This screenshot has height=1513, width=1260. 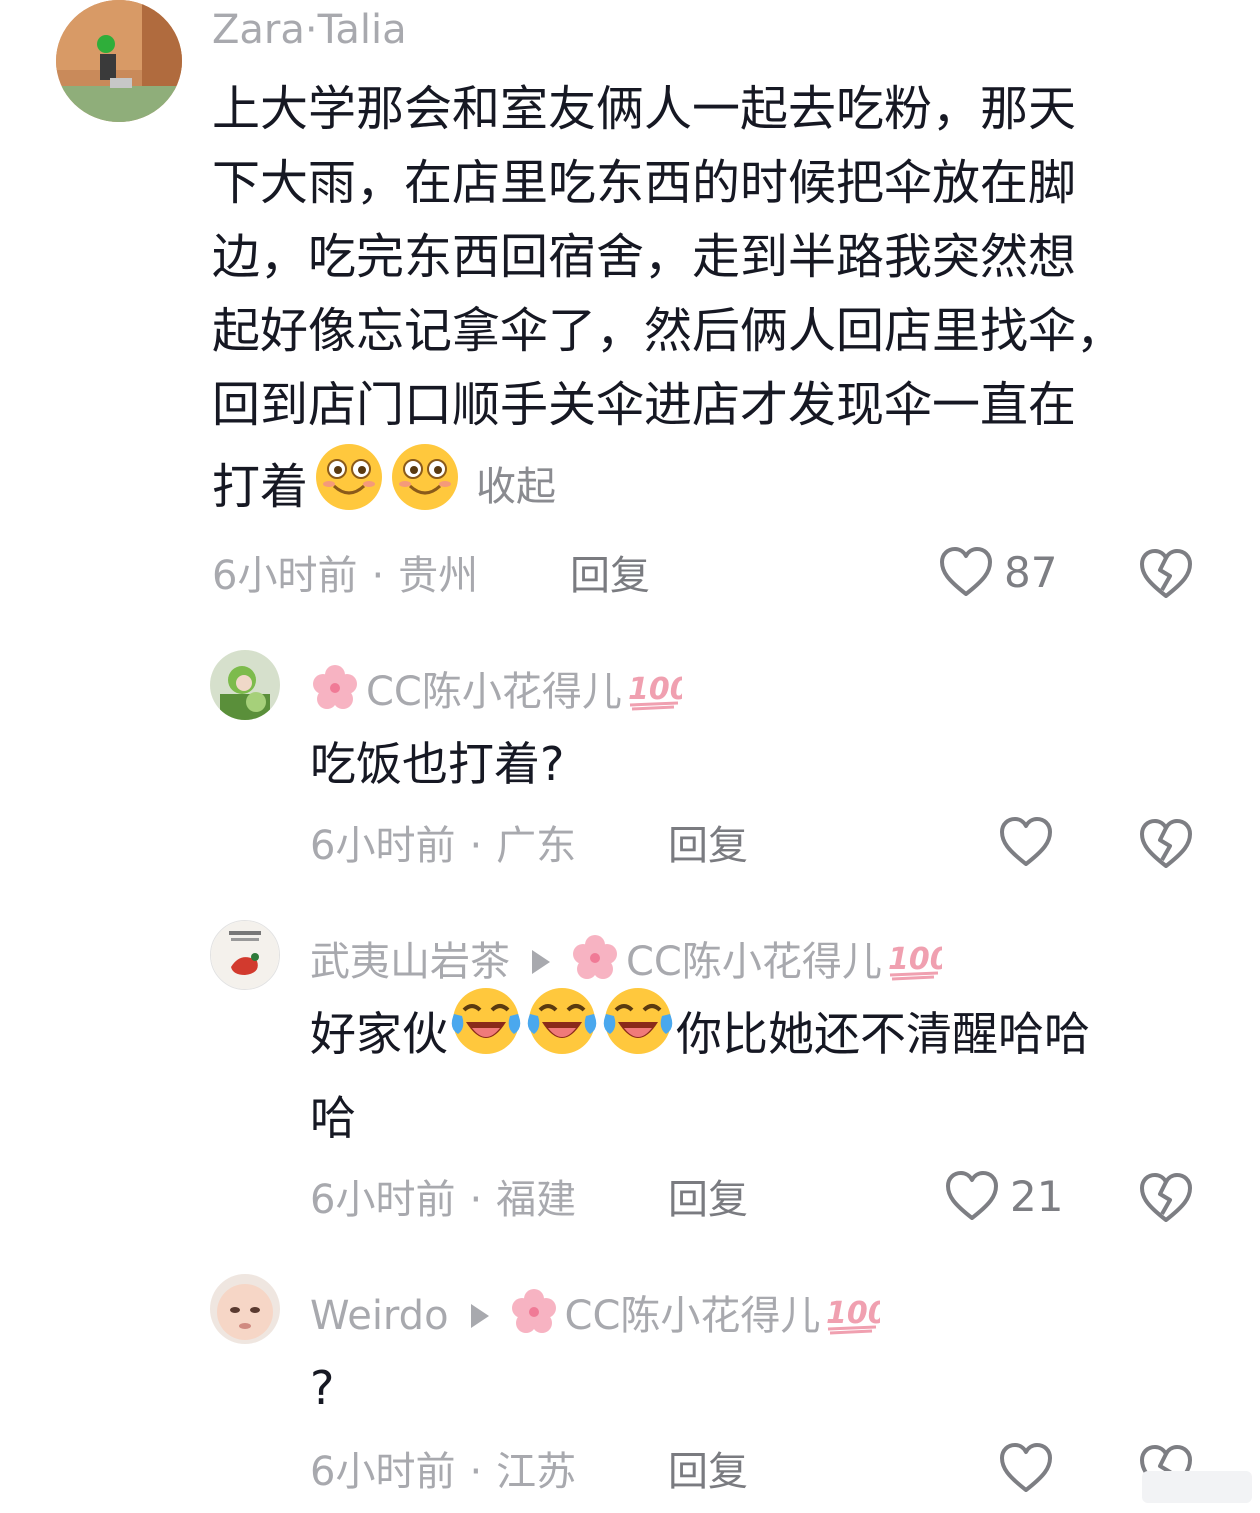 What do you see at coordinates (1003, 1196) in the screenshot?
I see `like-button: 21` at bounding box center [1003, 1196].